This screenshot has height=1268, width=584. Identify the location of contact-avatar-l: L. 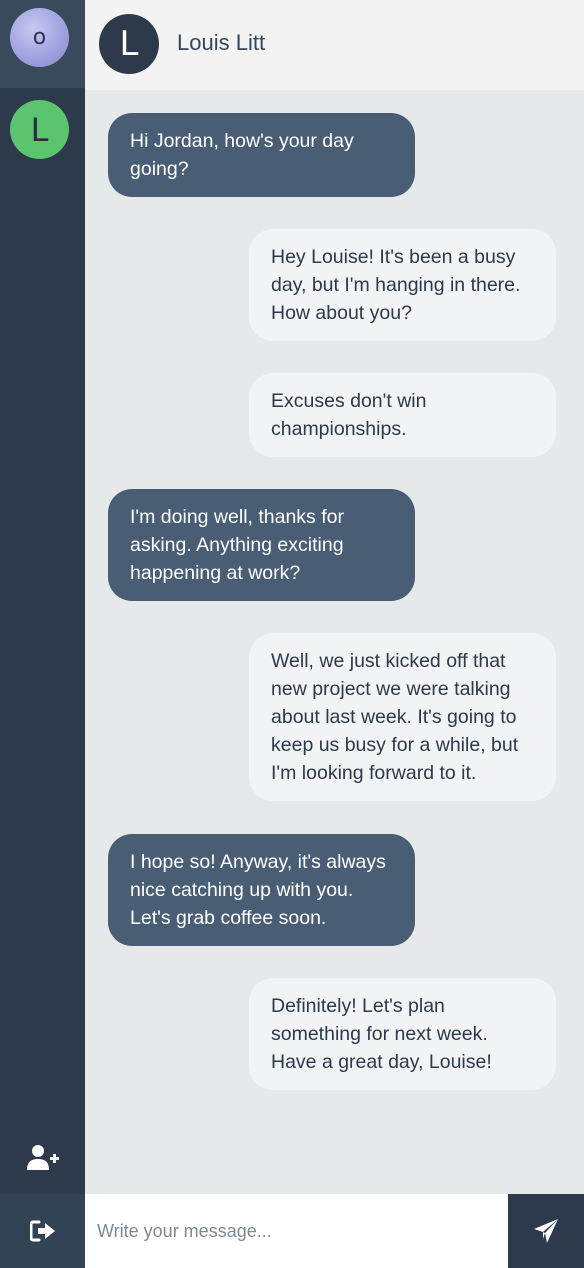
(39, 129).